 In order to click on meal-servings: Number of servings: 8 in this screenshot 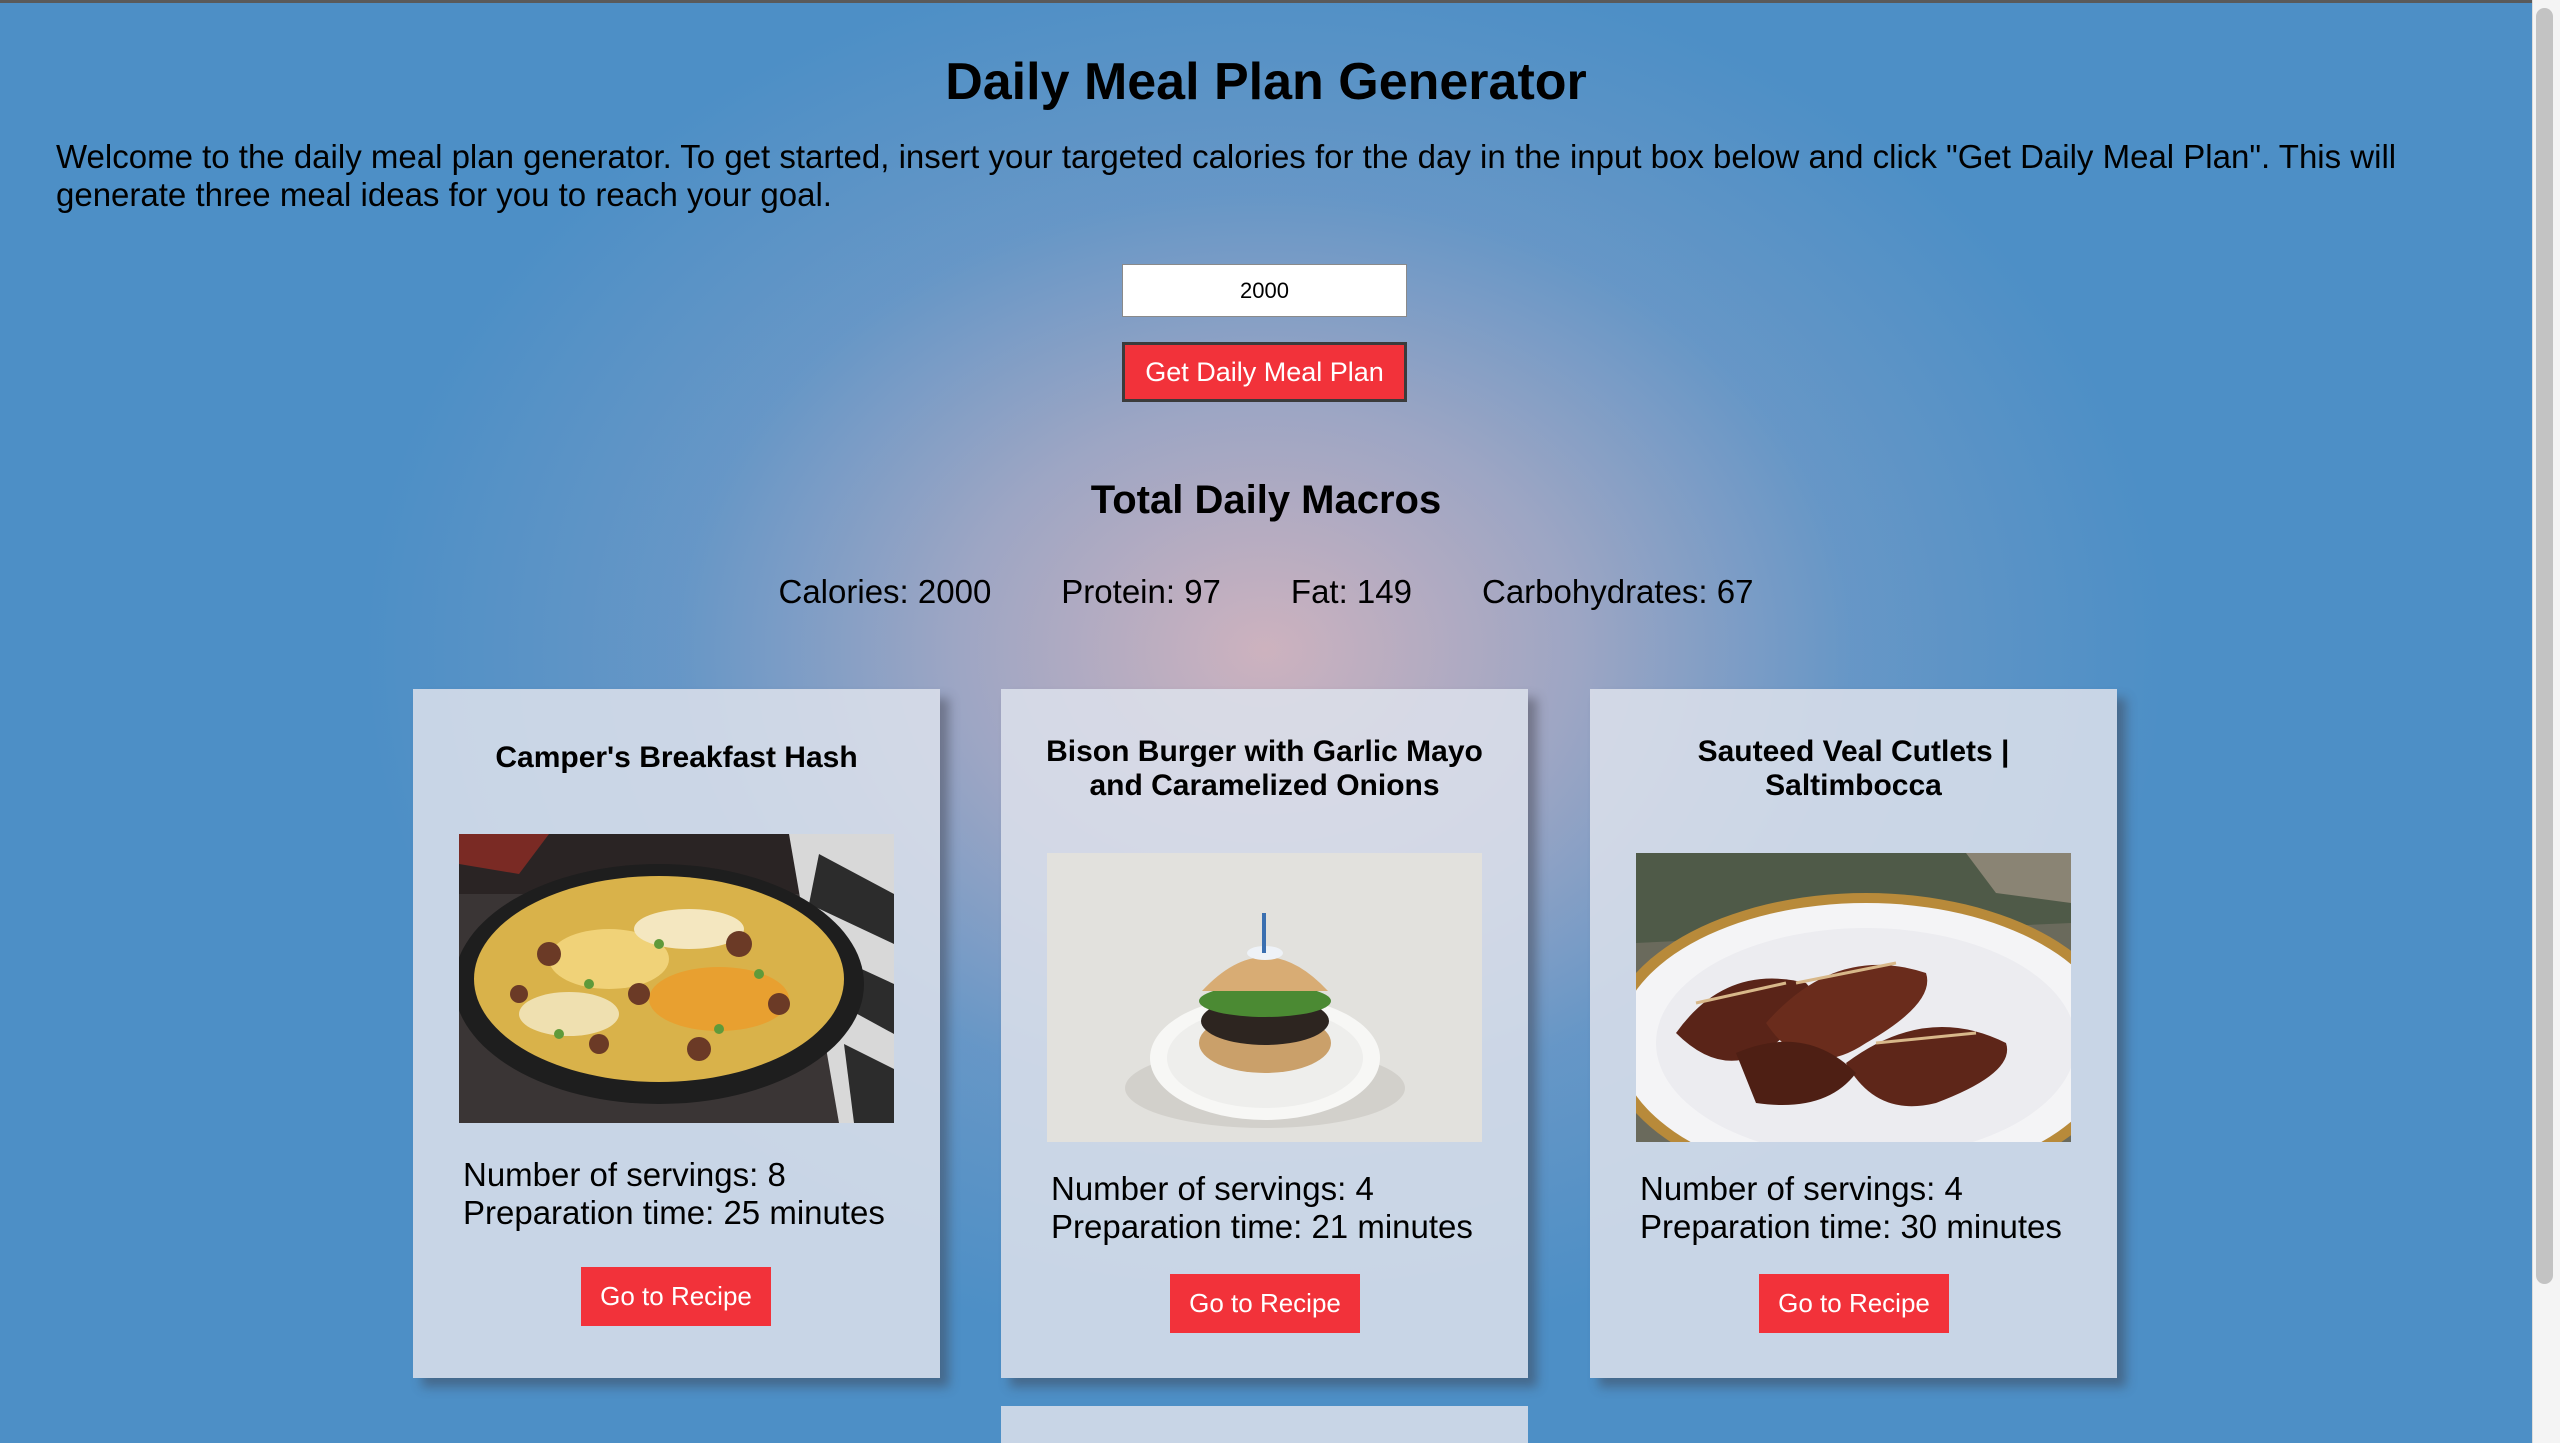, I will do `click(624, 1174)`.